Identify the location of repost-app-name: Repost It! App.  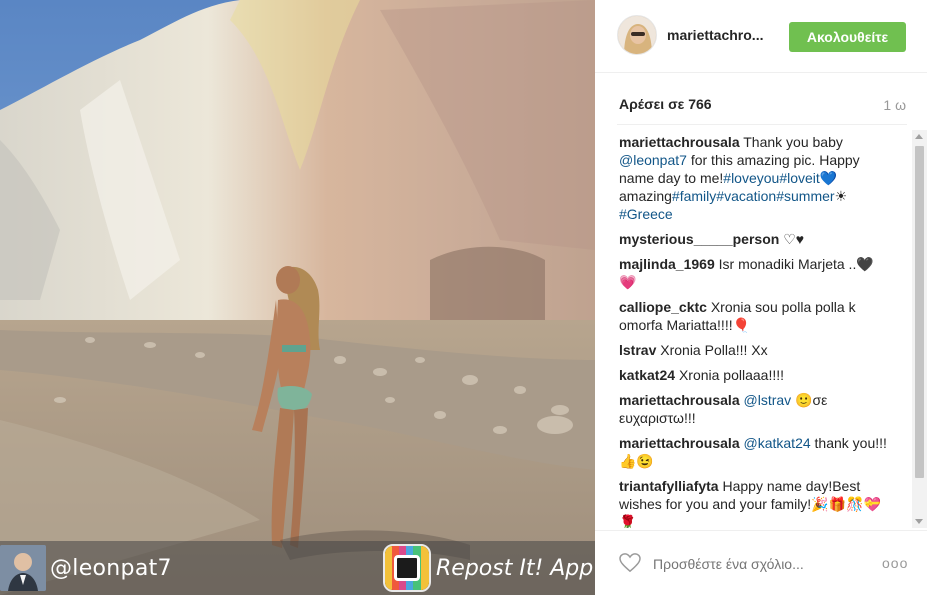
(515, 568).